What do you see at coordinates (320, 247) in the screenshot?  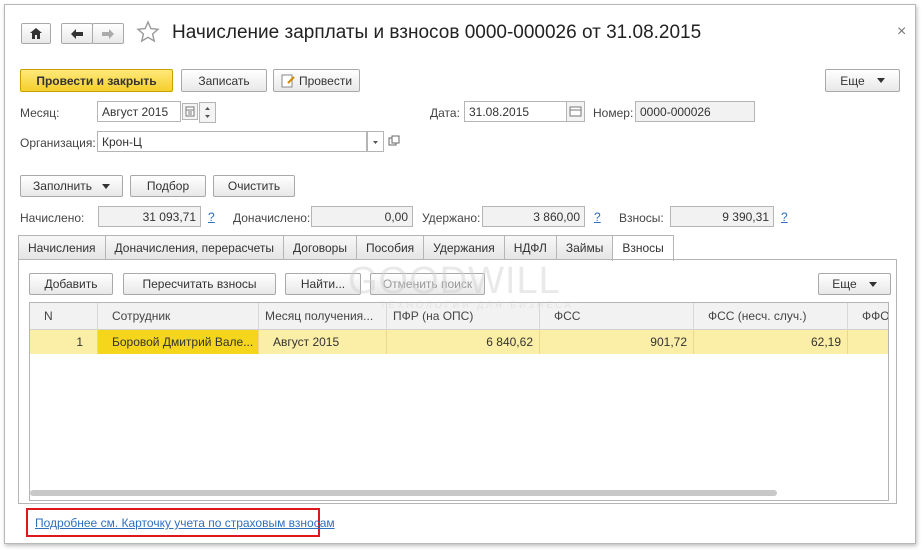 I see `tab-contracts: Договоры` at bounding box center [320, 247].